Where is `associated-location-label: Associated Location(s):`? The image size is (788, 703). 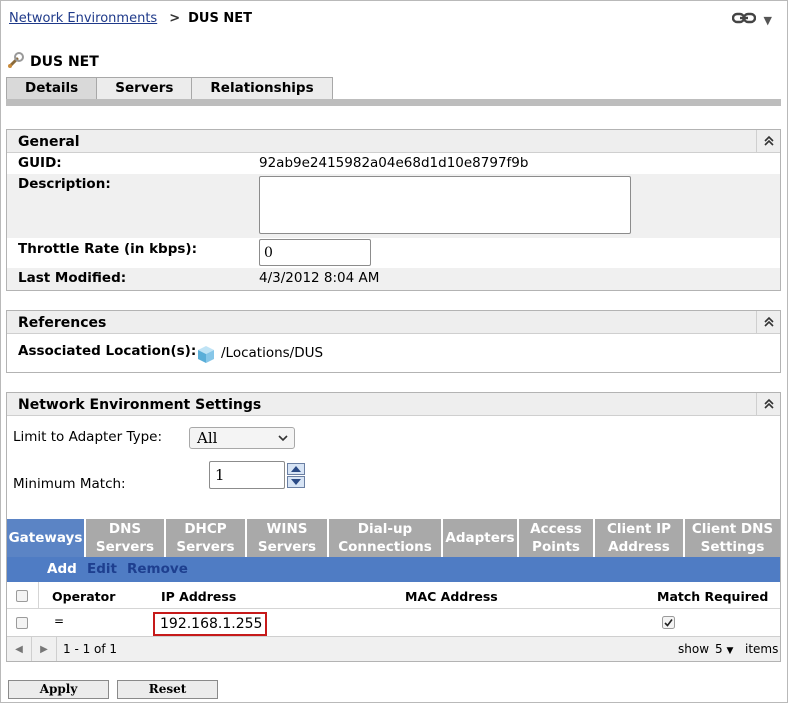 associated-location-label: Associated Location(s): is located at coordinates (107, 351).